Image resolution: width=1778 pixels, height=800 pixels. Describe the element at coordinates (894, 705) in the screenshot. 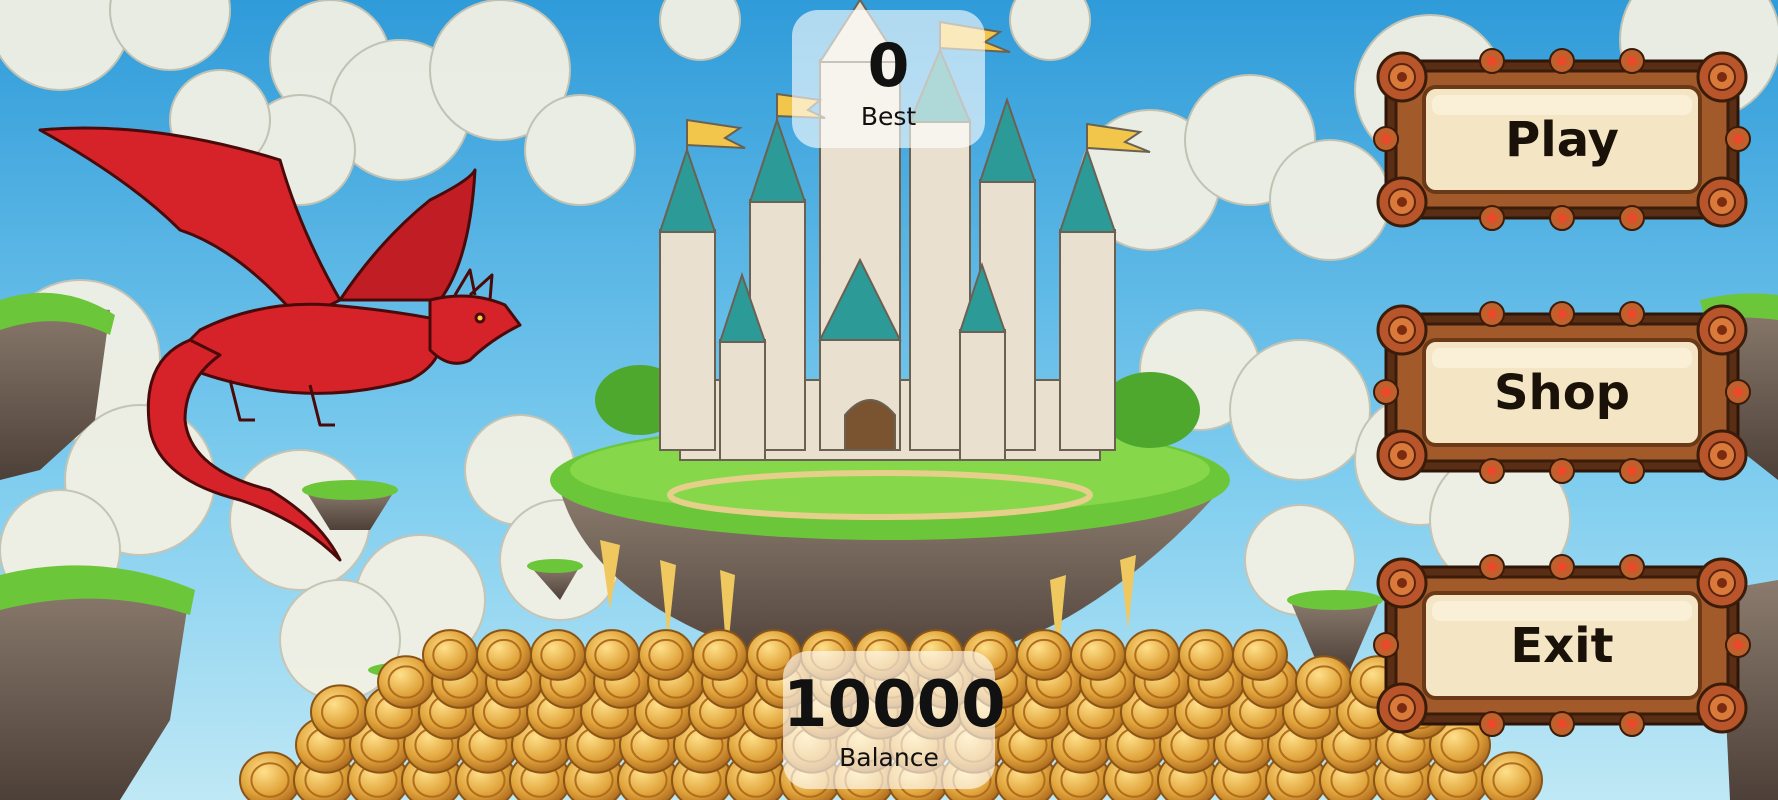

I see `balance-value: 10000` at that location.